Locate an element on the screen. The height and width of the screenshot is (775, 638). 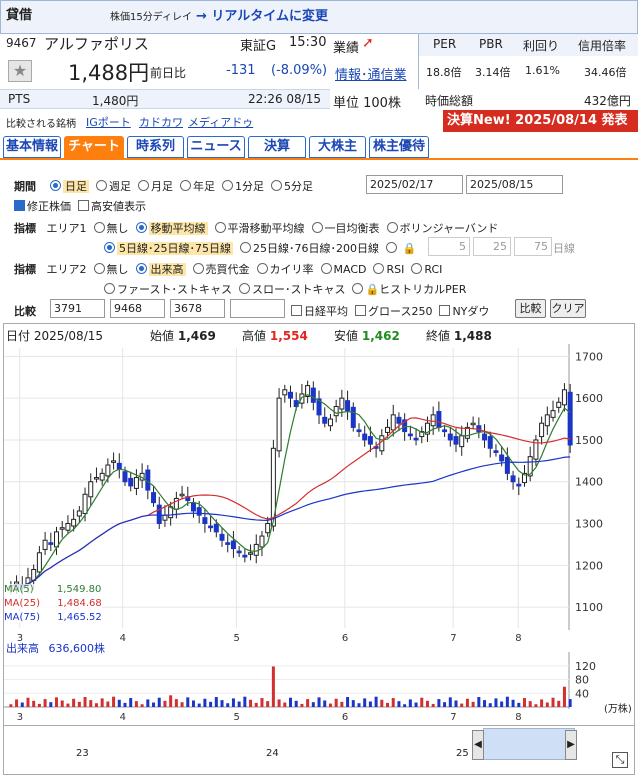
period-yearly: 年足 is located at coordinates (197, 186).